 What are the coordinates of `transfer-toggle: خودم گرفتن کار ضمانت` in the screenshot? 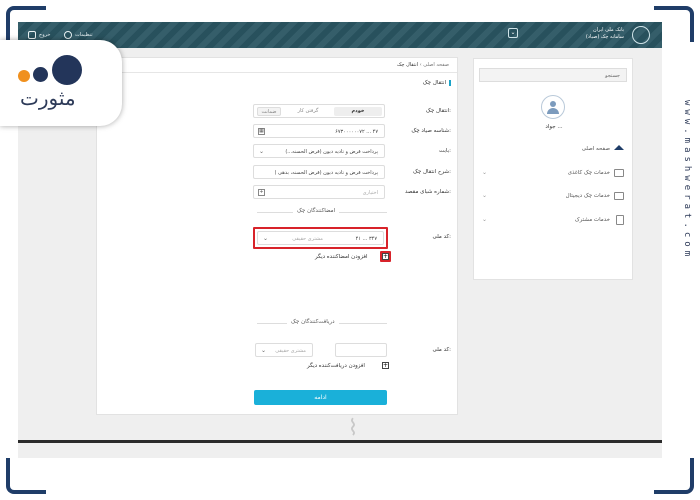 It's located at (319, 111).